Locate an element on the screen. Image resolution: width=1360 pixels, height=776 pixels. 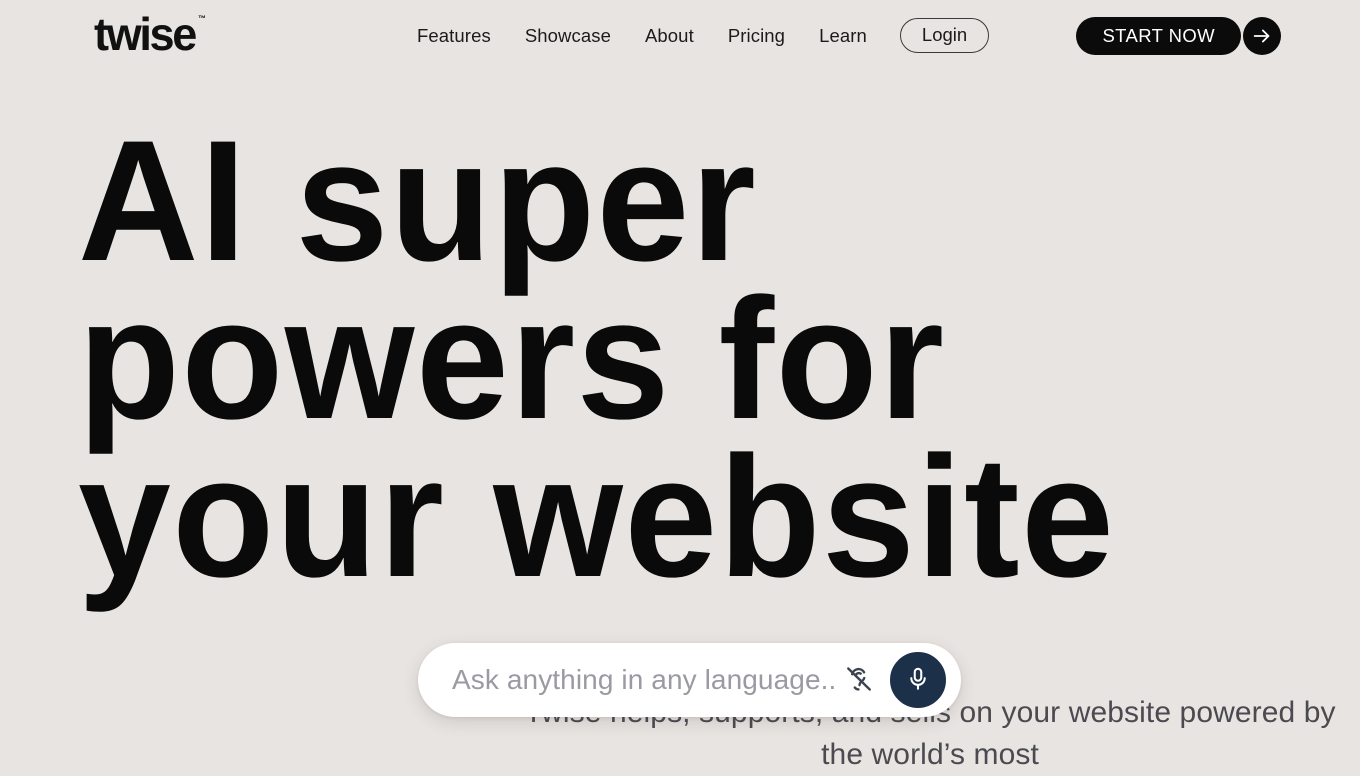
logo: twise ™ is located at coordinates (150, 34).